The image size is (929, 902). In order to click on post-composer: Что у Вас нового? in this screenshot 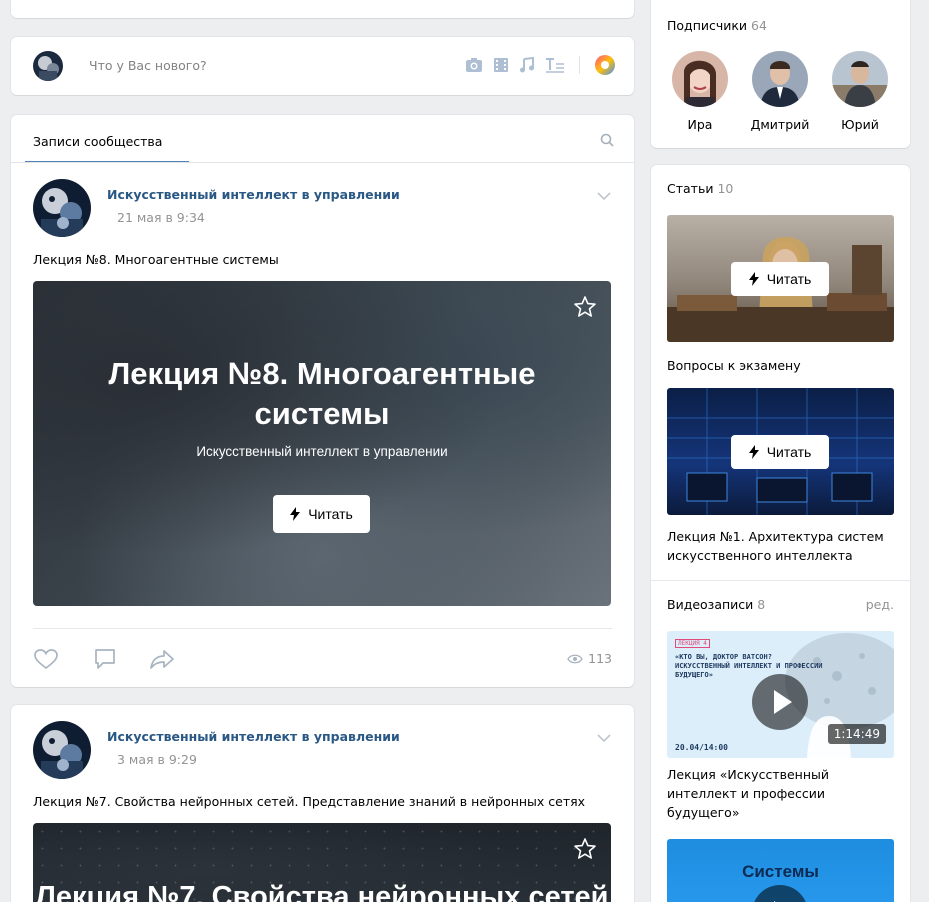, I will do `click(322, 66)`.